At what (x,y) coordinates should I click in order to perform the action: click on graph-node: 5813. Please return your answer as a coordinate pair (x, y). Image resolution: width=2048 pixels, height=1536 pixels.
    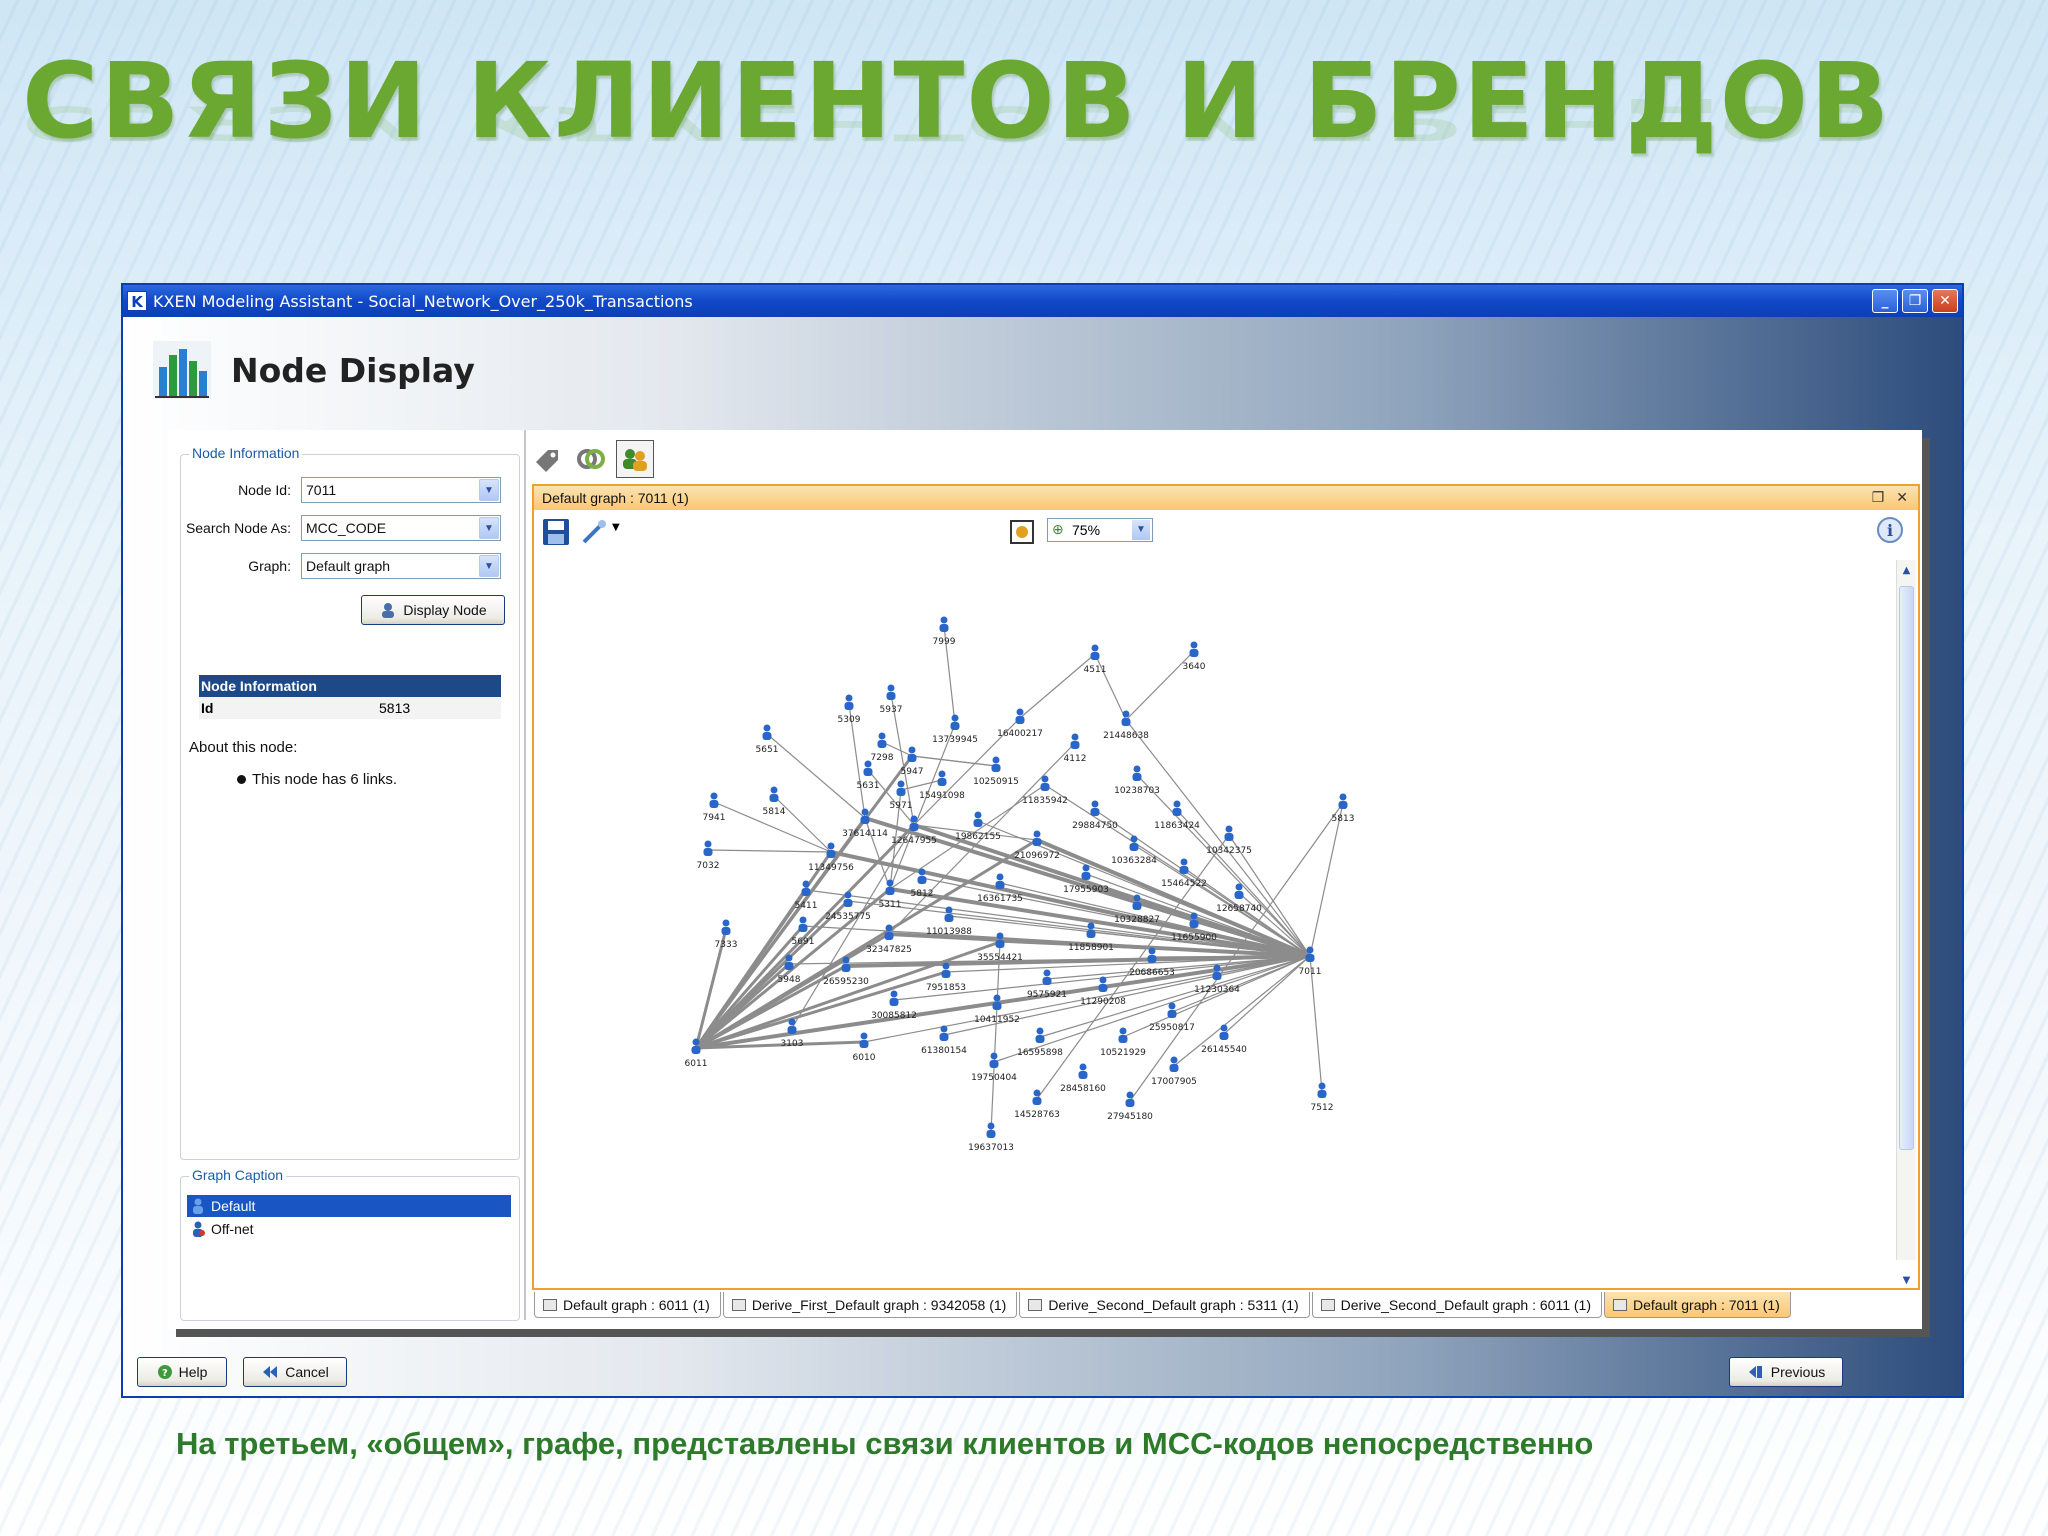
    Looking at the image, I should click on (1343, 809).